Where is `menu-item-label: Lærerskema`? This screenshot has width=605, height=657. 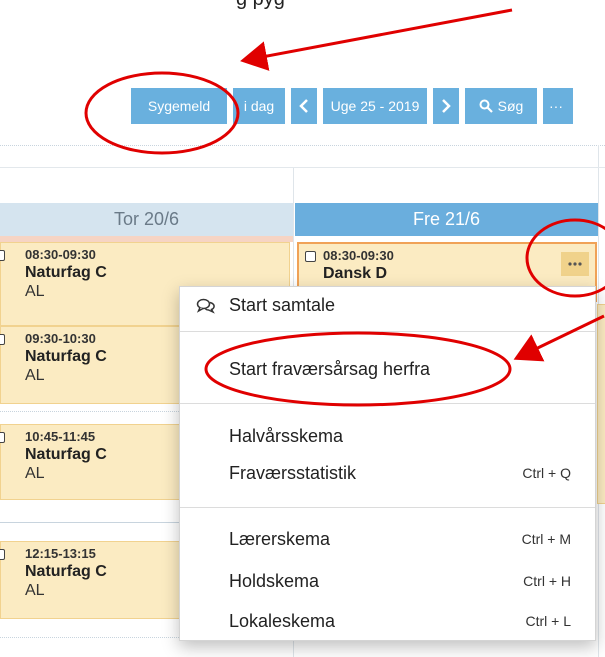 menu-item-label: Lærerskema is located at coordinates (280, 538).